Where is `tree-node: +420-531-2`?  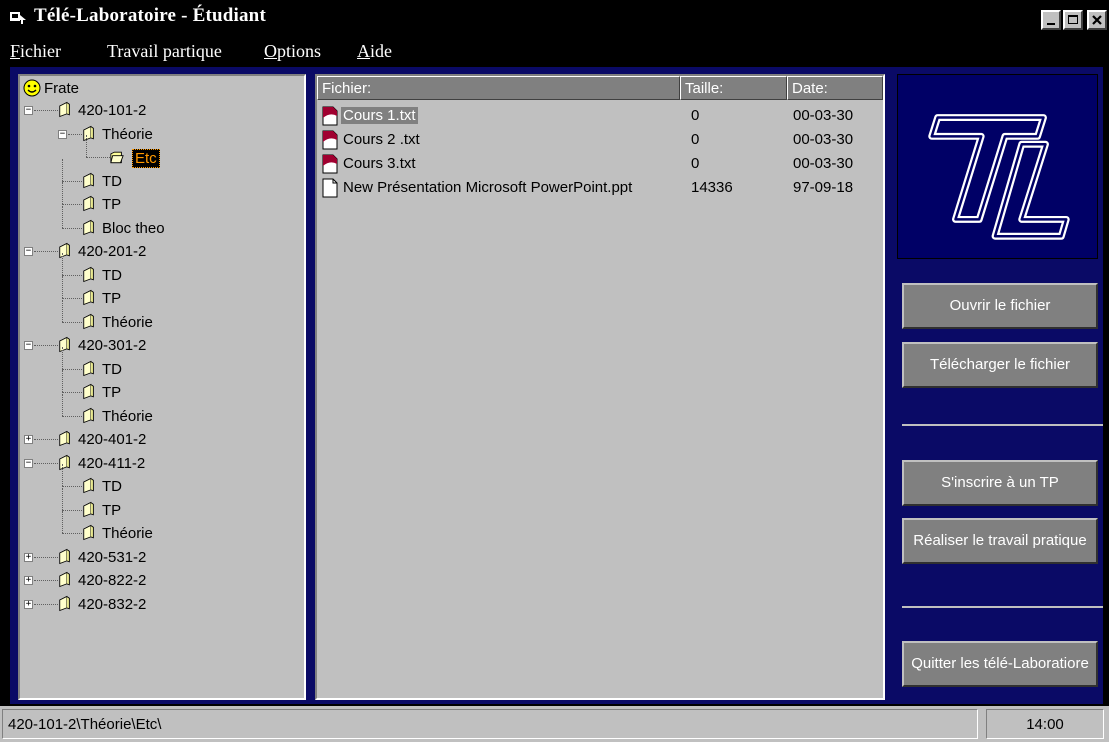
tree-node: +420-531-2 is located at coordinates (160, 558).